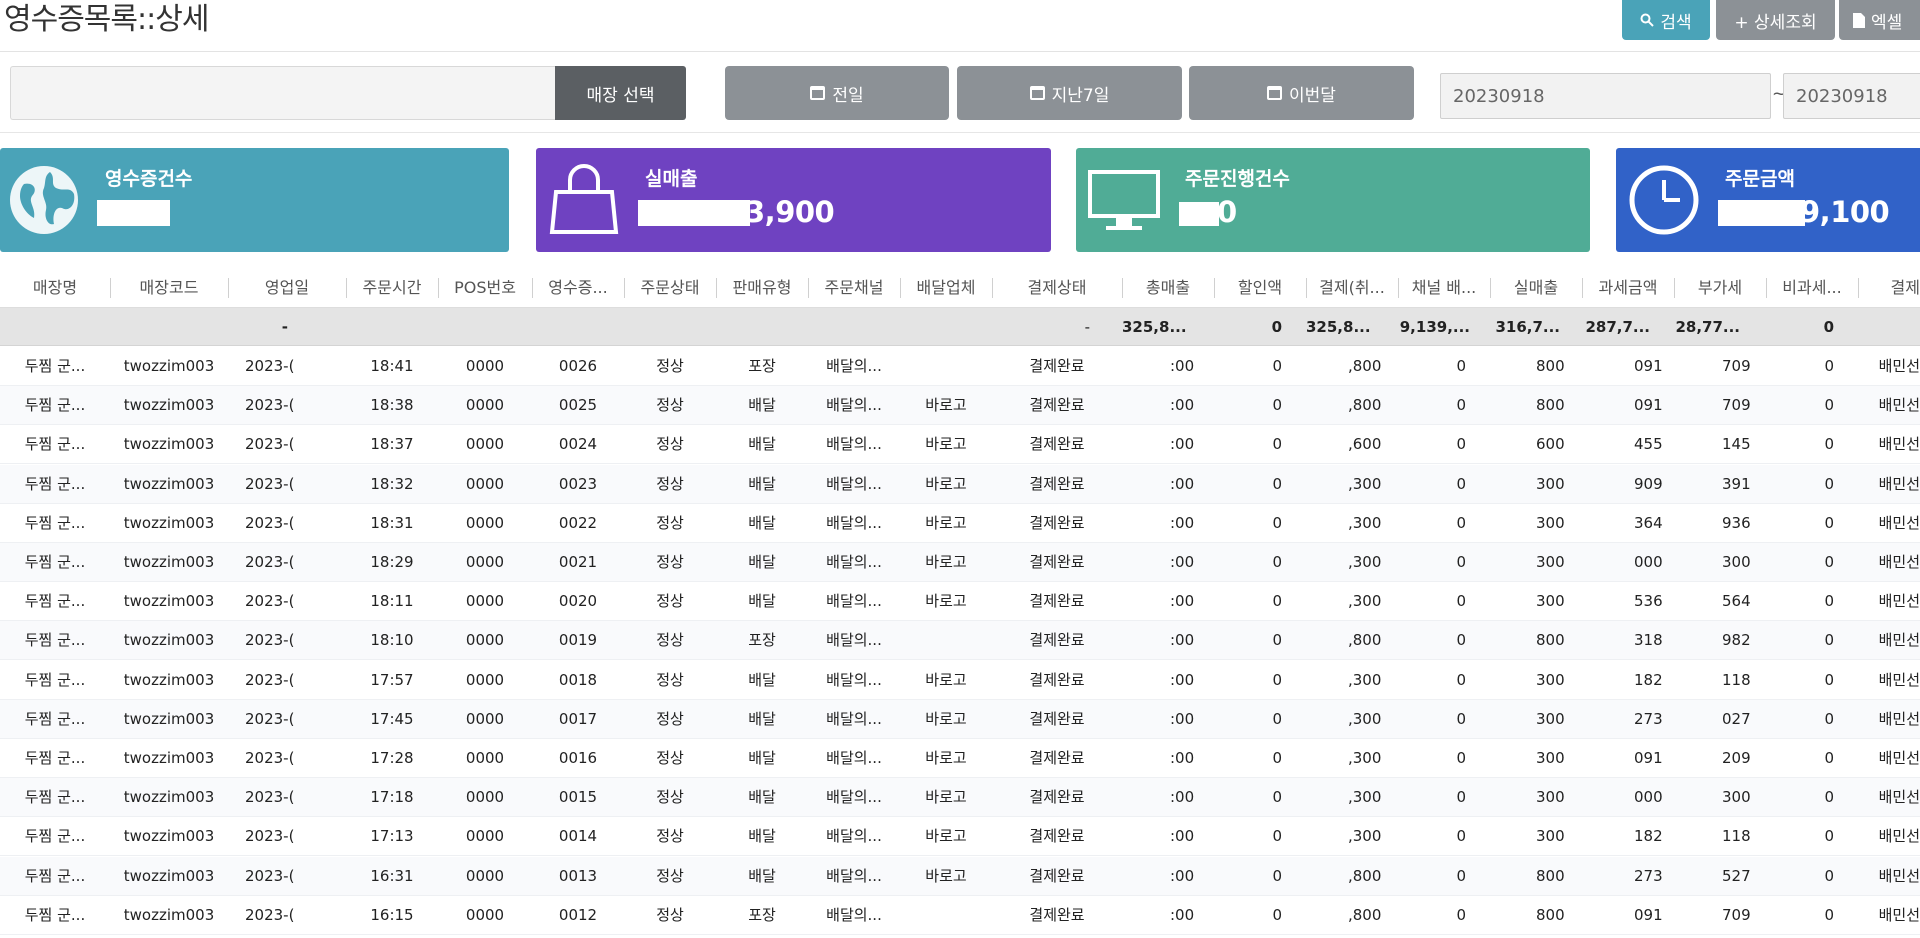 Image resolution: width=1920 pixels, height=938 pixels. Describe the element at coordinates (284, 327) in the screenshot. I see `summary-business-date: -` at that location.